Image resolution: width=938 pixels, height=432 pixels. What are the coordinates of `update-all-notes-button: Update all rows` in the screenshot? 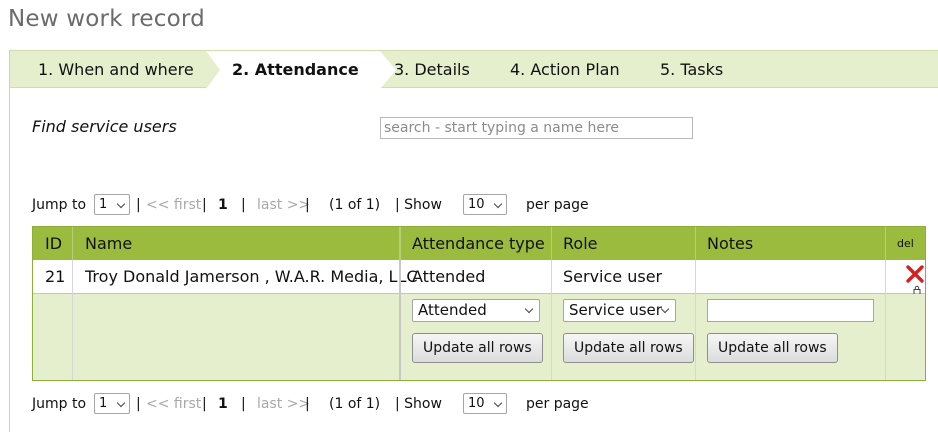 It's located at (772, 348).